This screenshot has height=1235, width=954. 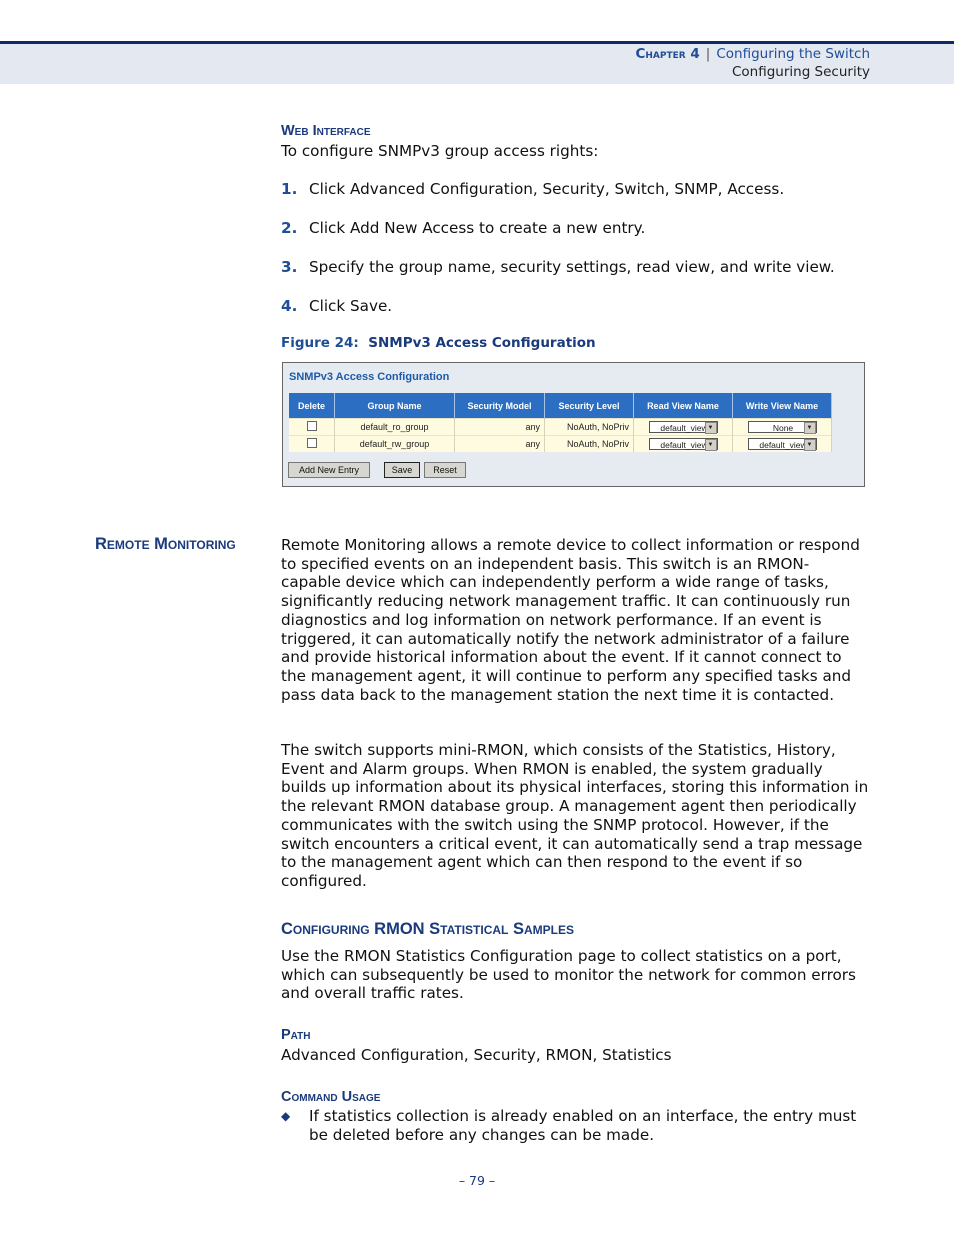 What do you see at coordinates (296, 1035) in the screenshot?
I see `path-heading: Path` at bounding box center [296, 1035].